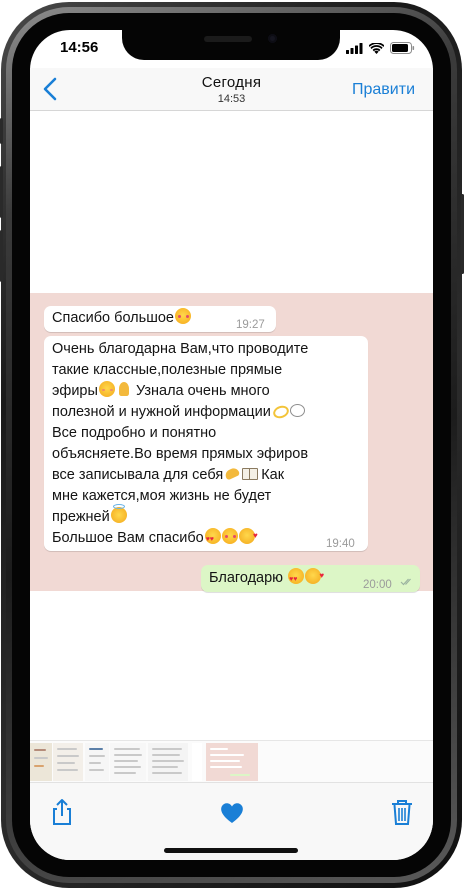 The height and width of the screenshot is (890, 464). What do you see at coordinates (383, 90) in the screenshot?
I see `edit-button: Правити` at bounding box center [383, 90].